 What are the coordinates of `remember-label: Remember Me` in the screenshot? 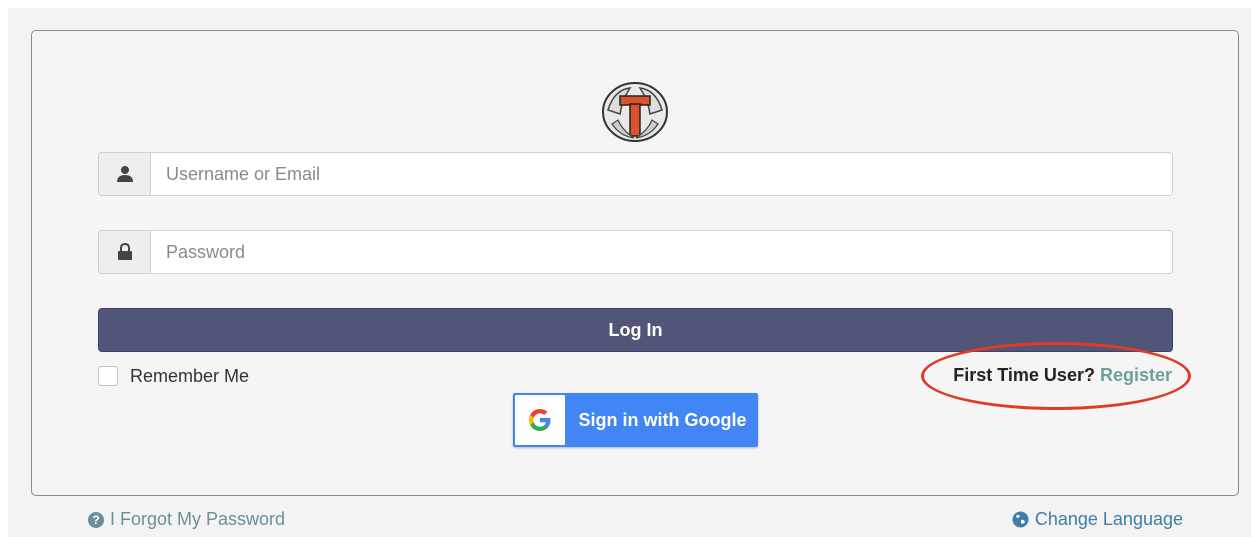 It's located at (190, 375).